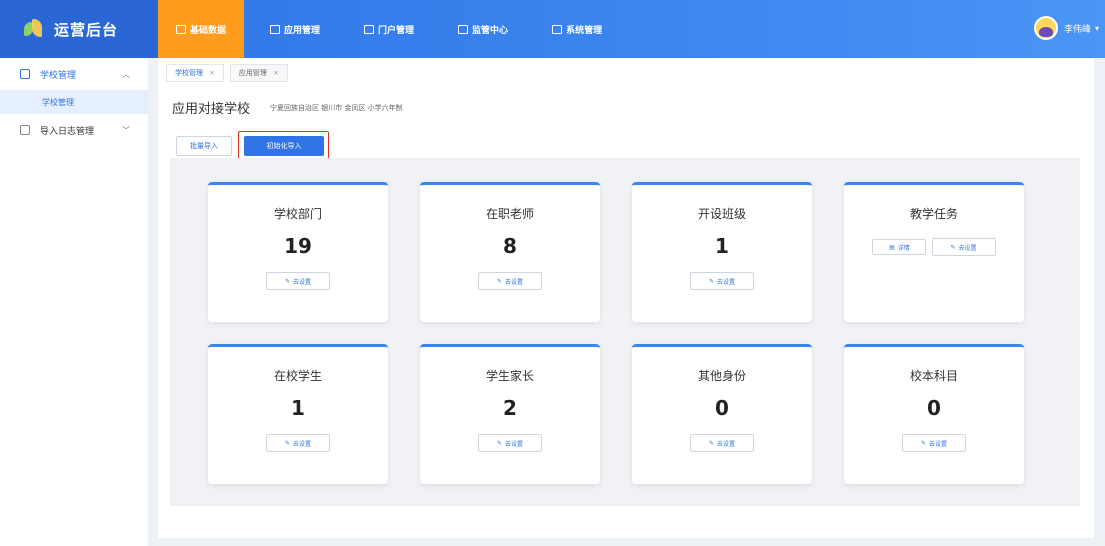 This screenshot has height=546, width=1105. I want to click on card-teaching-tasks: 教学任务 ▤ 详情 ✎ 去设置, so click(934, 252).